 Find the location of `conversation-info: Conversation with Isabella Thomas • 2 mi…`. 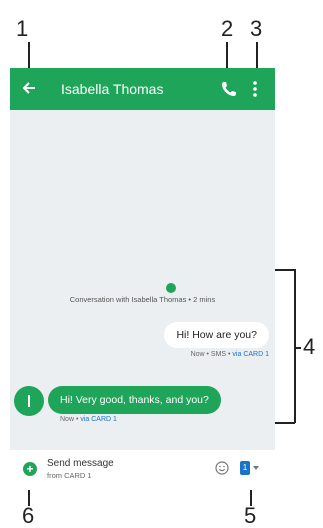

conversation-info: Conversation with Isabella Thomas • 2 mi… is located at coordinates (142, 299).